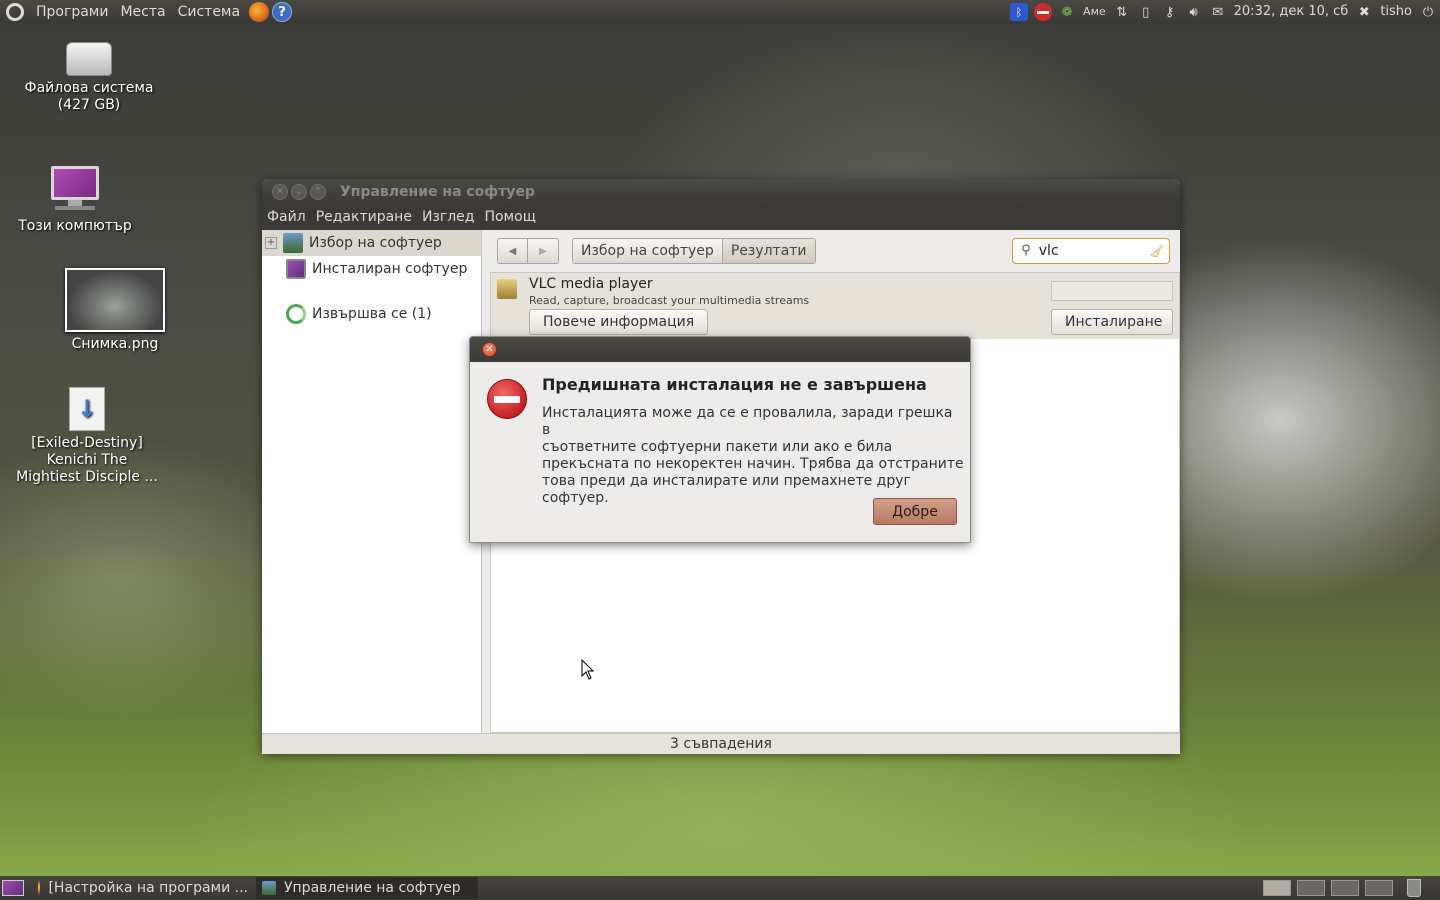 Image resolution: width=1440 pixels, height=900 pixels. What do you see at coordinates (89, 59) in the screenshot?
I see `hard-disk-icon` at bounding box center [89, 59].